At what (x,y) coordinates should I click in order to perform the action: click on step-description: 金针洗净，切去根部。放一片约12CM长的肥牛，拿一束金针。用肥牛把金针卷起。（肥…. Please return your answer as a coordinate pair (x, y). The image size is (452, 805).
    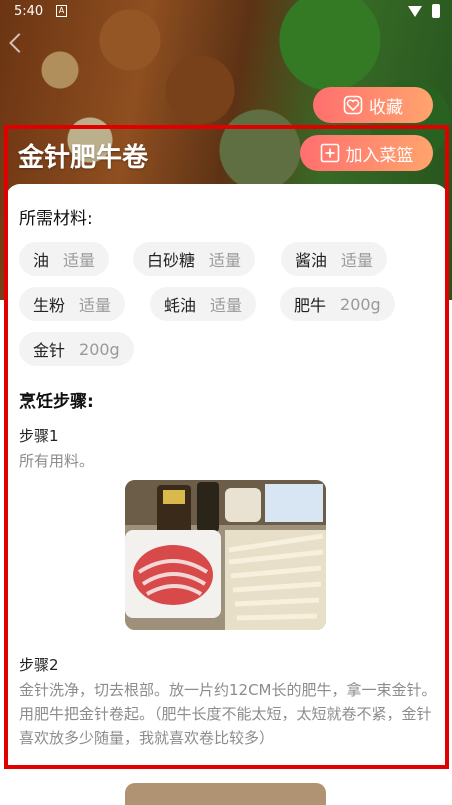
    Looking at the image, I should click on (228, 714).